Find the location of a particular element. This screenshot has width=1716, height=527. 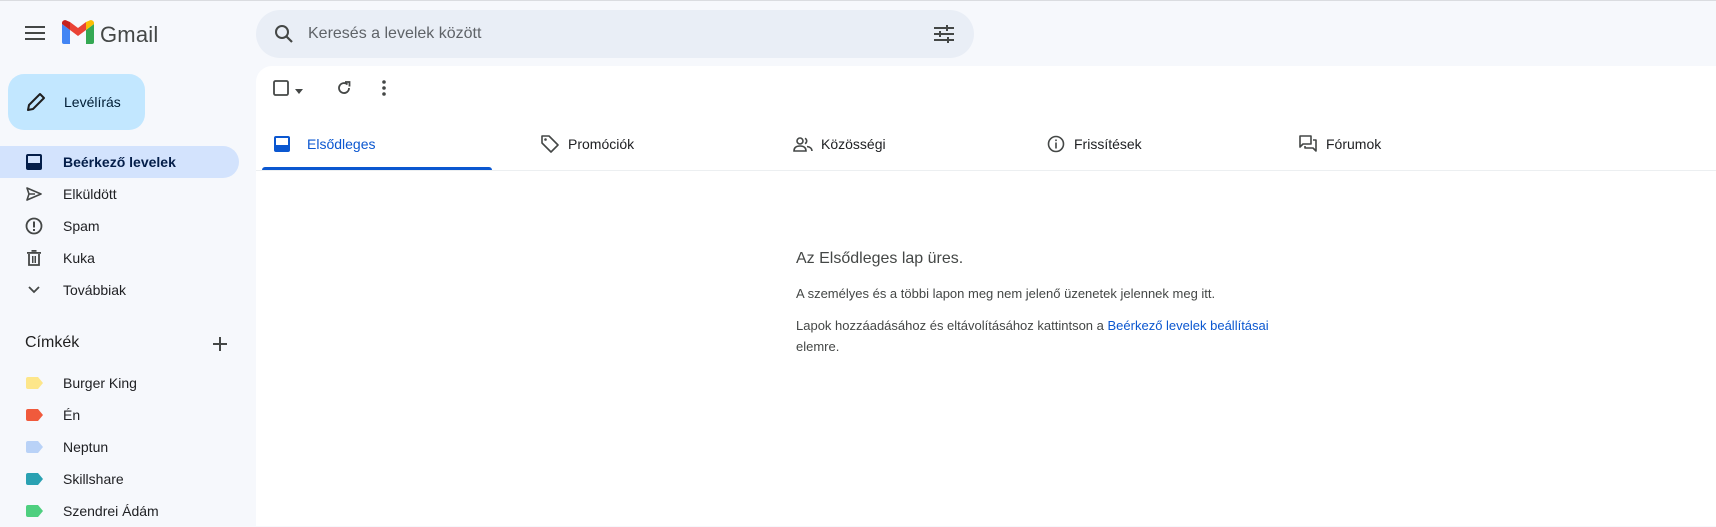

app-name: Gmail is located at coordinates (129, 34).